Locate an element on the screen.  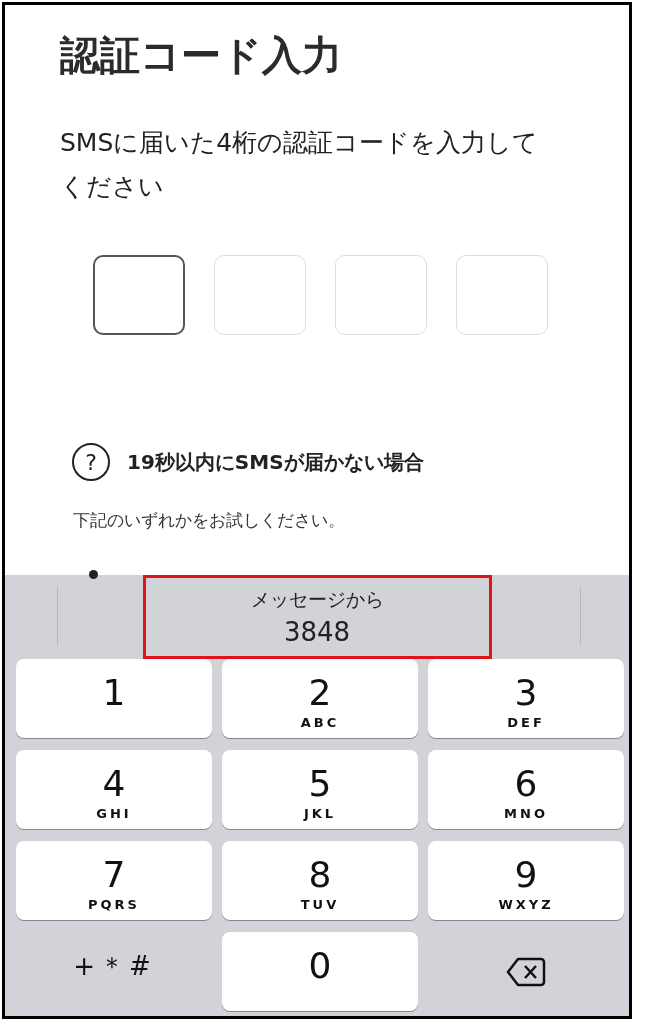
help-icon: ? is located at coordinates (91, 462).